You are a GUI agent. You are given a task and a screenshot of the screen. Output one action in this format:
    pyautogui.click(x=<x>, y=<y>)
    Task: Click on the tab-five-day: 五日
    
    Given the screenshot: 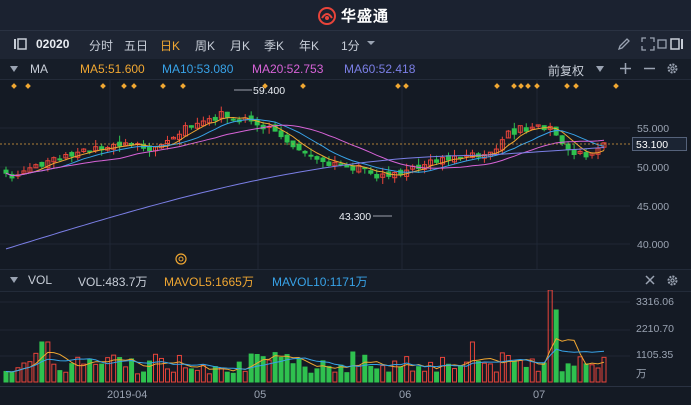 What is the action you would take?
    pyautogui.click(x=136, y=45)
    